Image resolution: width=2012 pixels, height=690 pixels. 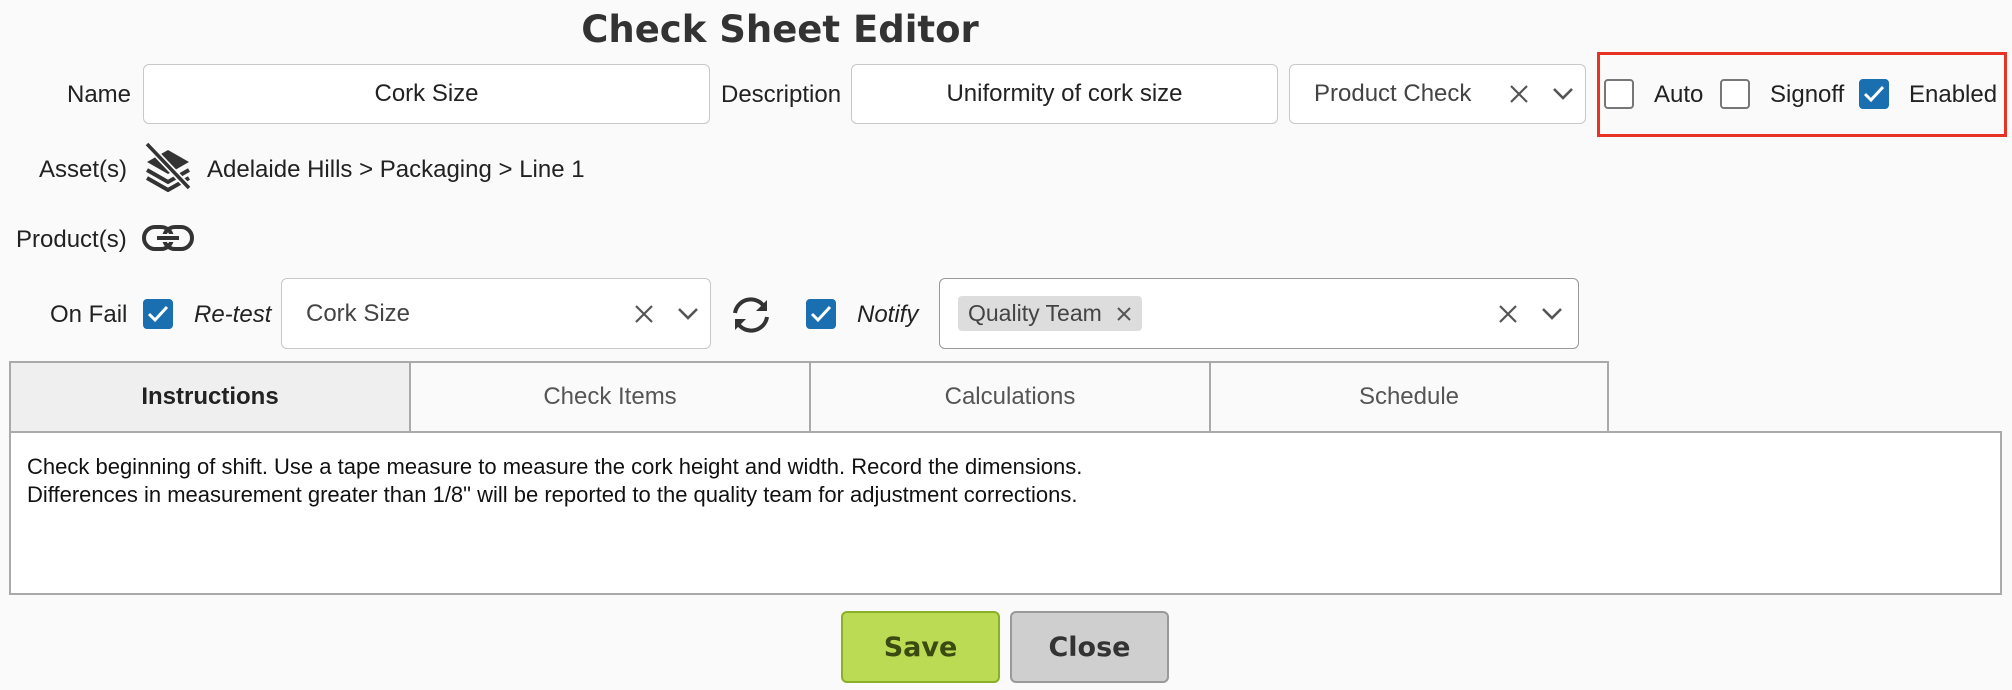 What do you see at coordinates (1035, 313) in the screenshot?
I see `notify-tag-label: Quality Team` at bounding box center [1035, 313].